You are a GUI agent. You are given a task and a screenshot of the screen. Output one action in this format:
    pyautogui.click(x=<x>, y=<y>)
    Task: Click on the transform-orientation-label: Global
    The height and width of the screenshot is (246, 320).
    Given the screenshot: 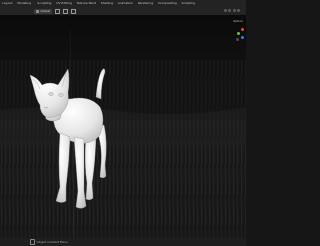 What is the action you would take?
    pyautogui.click(x=45, y=11)
    